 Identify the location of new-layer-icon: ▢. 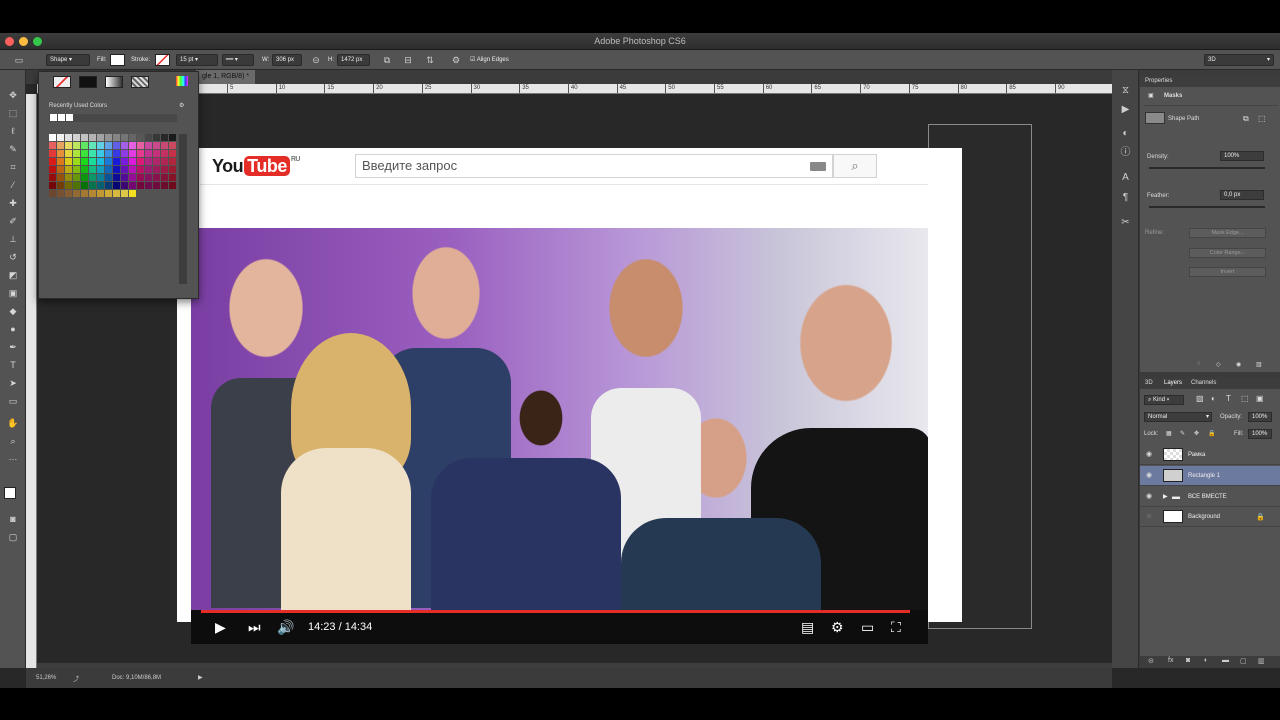
(1243, 661).